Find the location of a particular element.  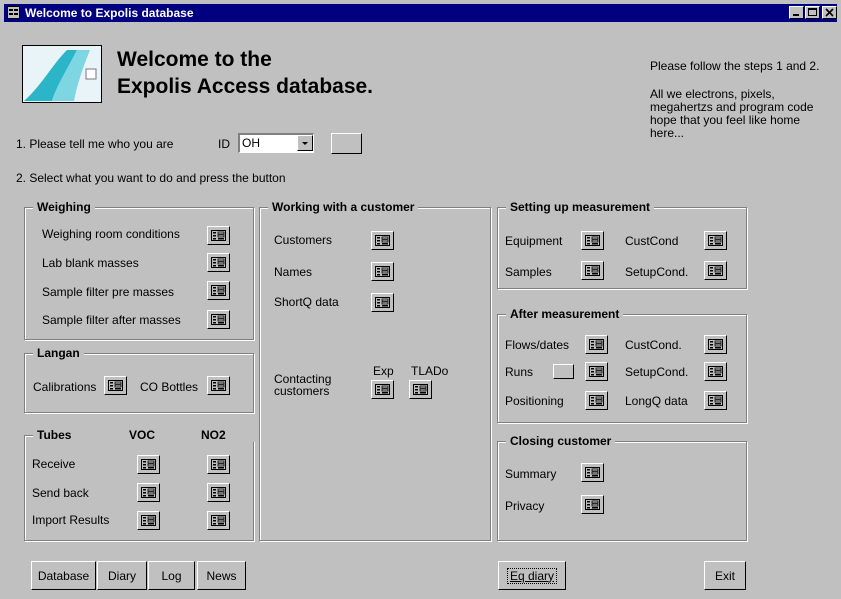

form-icon is located at coordinates (13, 12).